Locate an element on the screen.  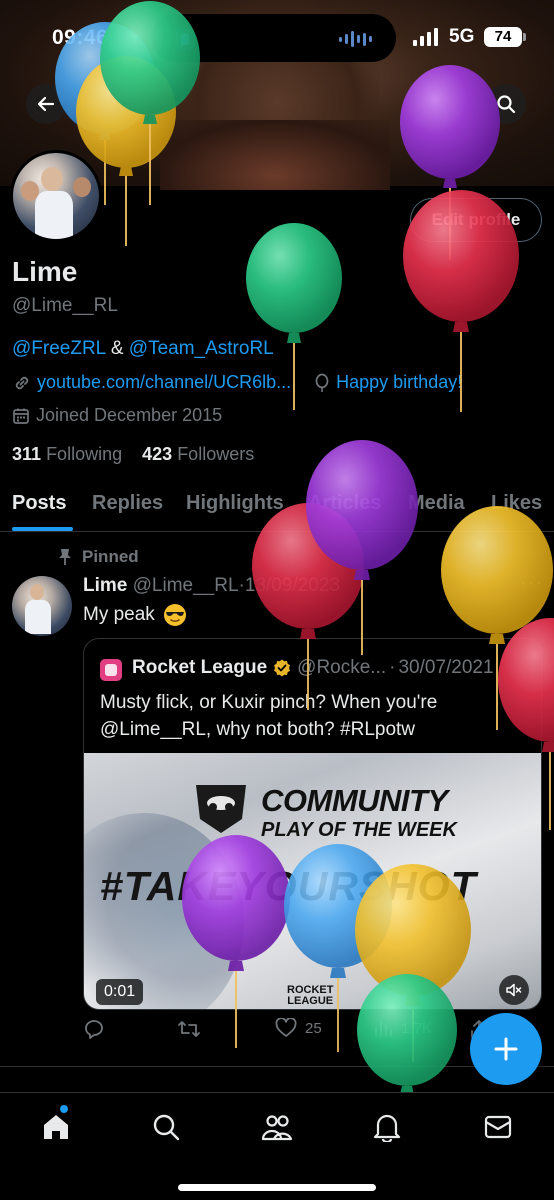
status-time: 09:46 is located at coordinates (80, 37).